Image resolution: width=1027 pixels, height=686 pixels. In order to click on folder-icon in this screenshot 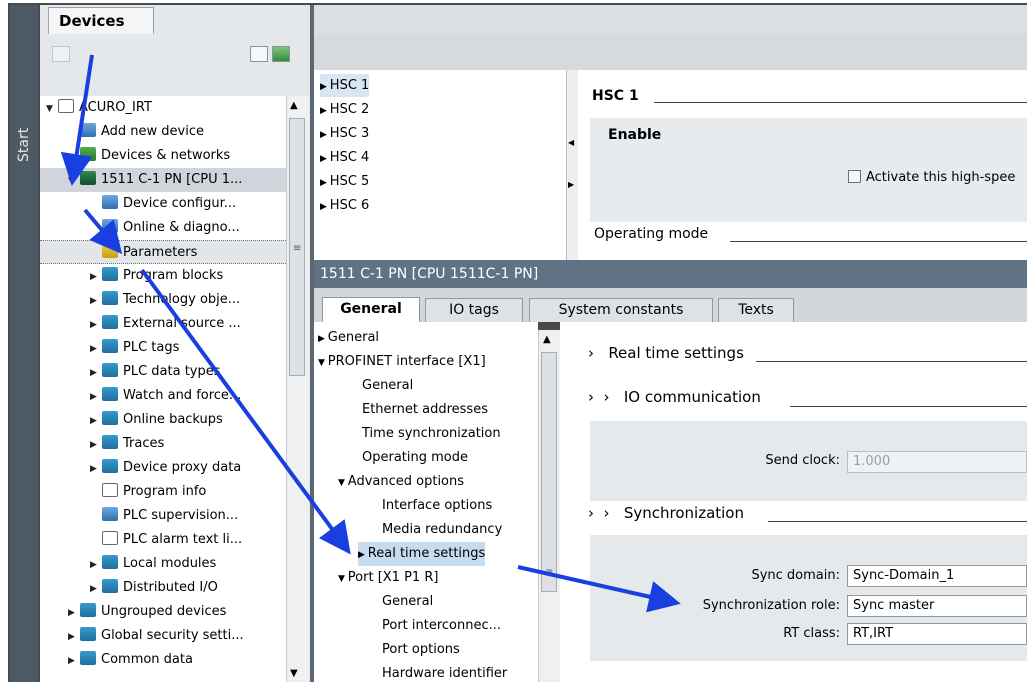, I will do `click(110, 346)`.